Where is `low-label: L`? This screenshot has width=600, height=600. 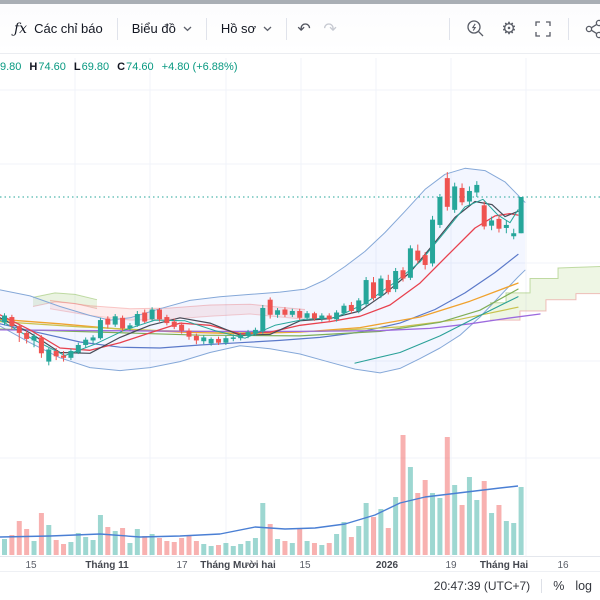
low-label: L is located at coordinates (77, 67).